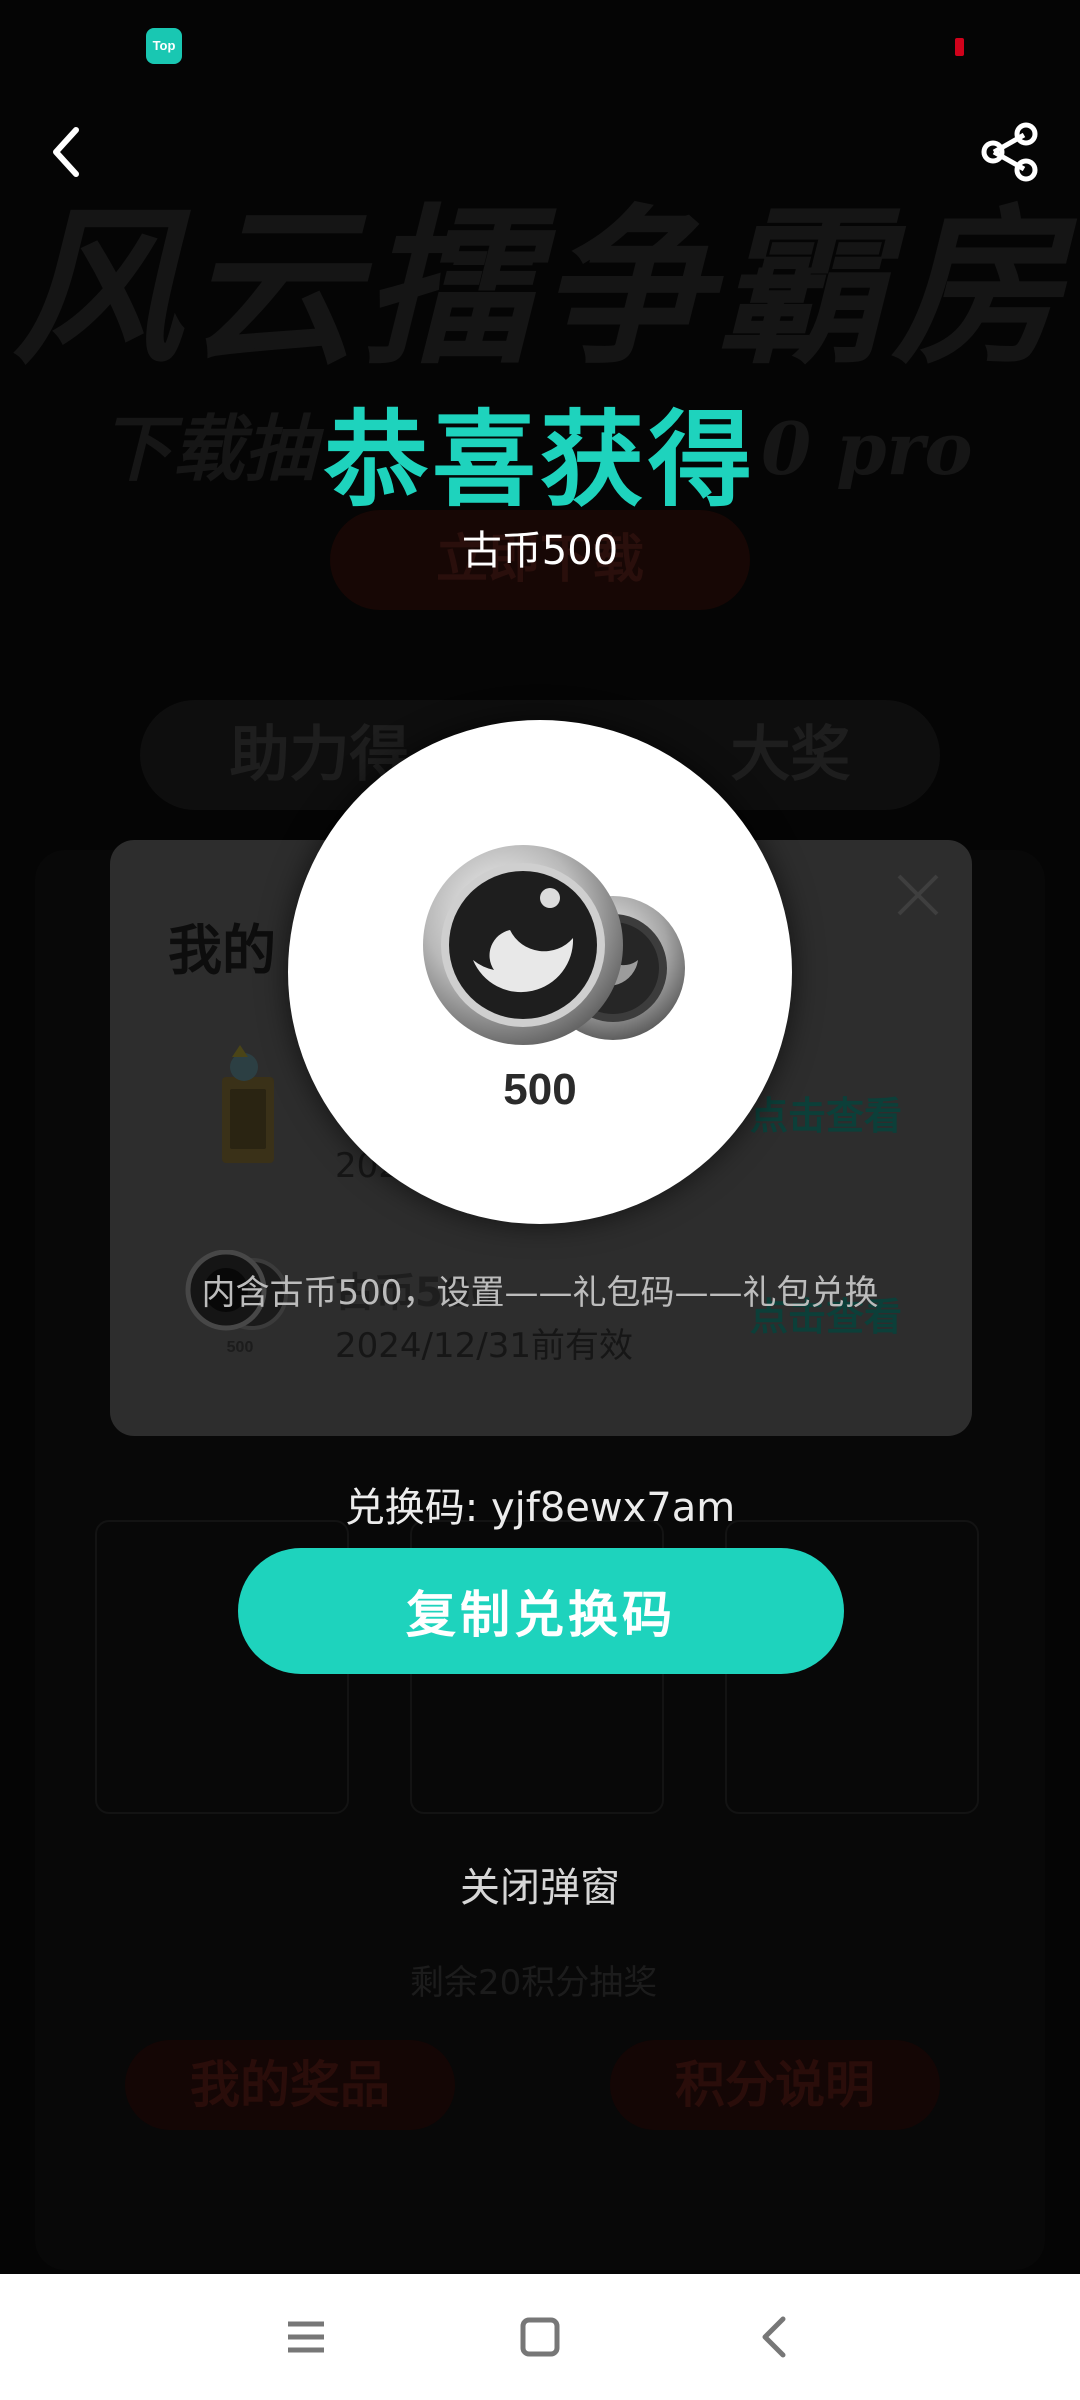 The width and height of the screenshot is (1080, 2400). I want to click on reward-name: 古币500, so click(540, 551).